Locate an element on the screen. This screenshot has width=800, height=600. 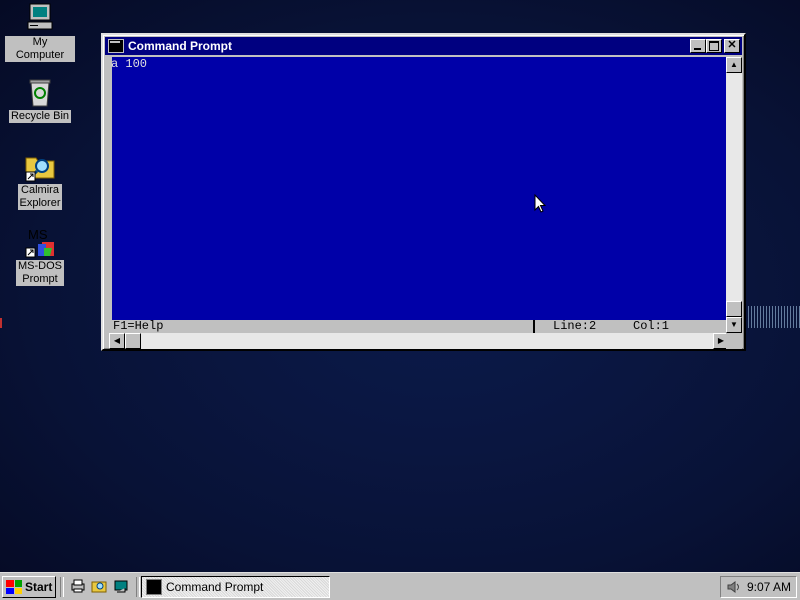
taskbar-divider is located at coordinates (62, 587).